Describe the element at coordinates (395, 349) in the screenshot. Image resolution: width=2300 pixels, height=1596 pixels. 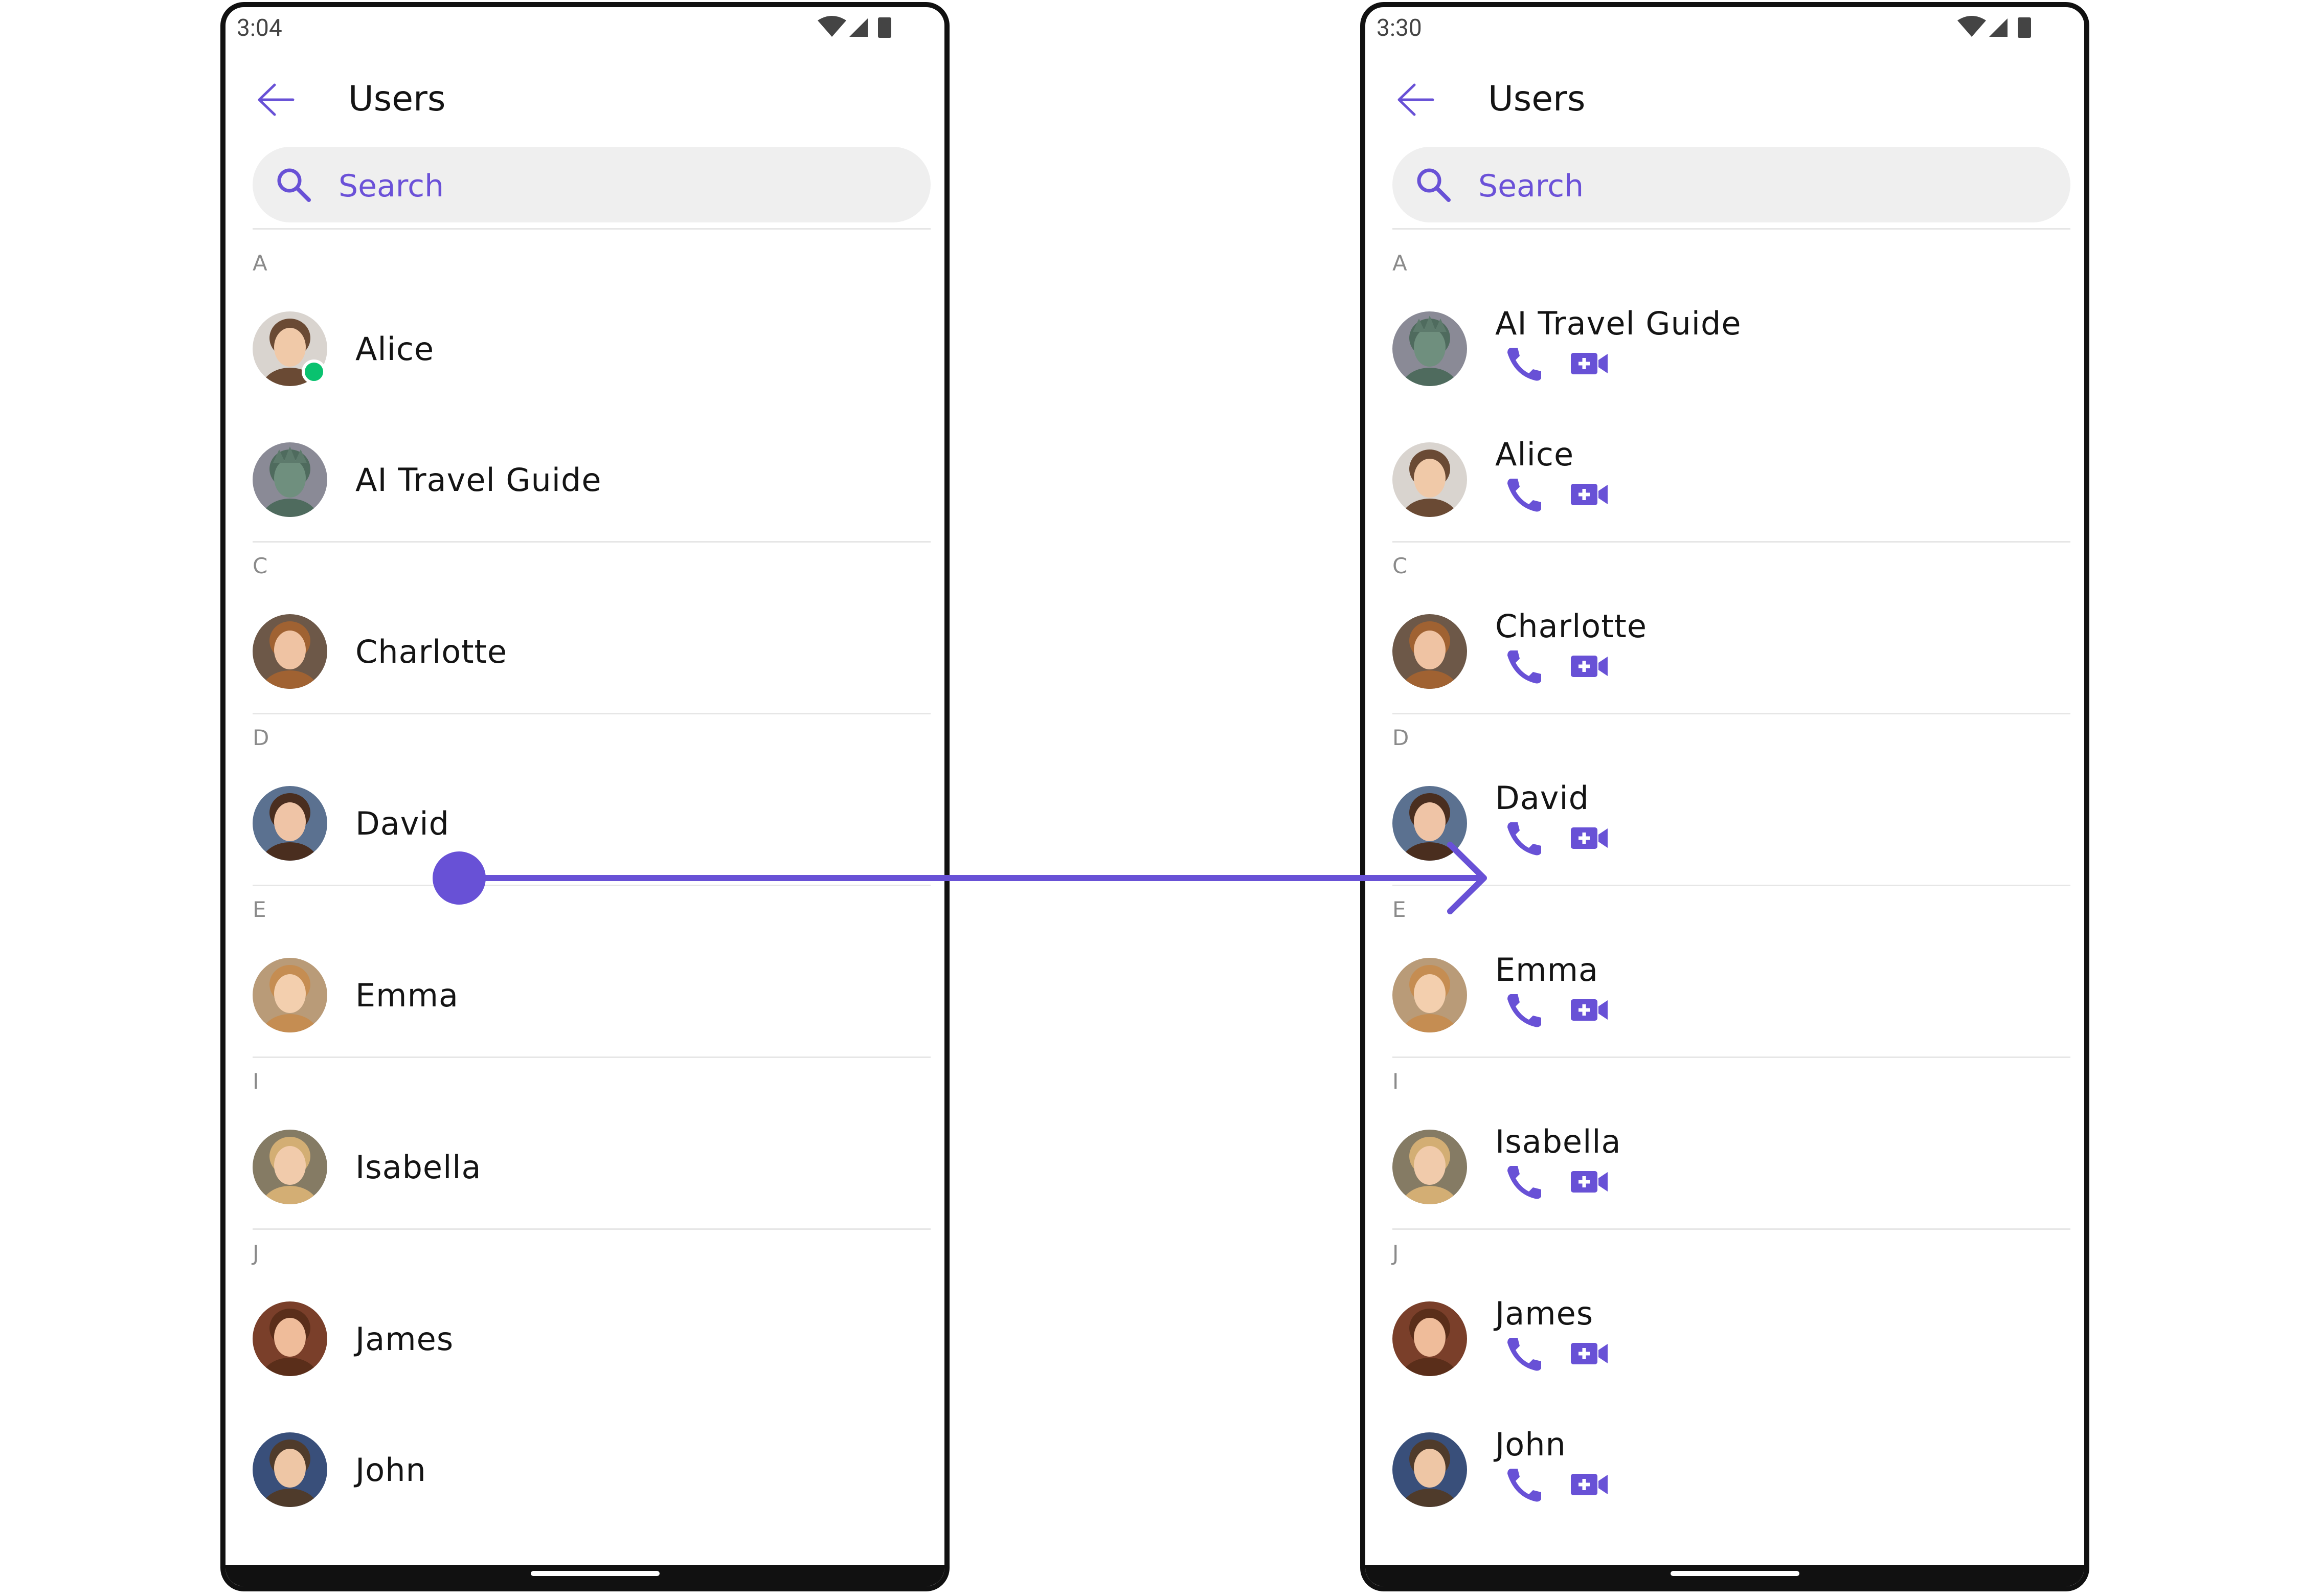
I see `user-name: Alice` at that location.